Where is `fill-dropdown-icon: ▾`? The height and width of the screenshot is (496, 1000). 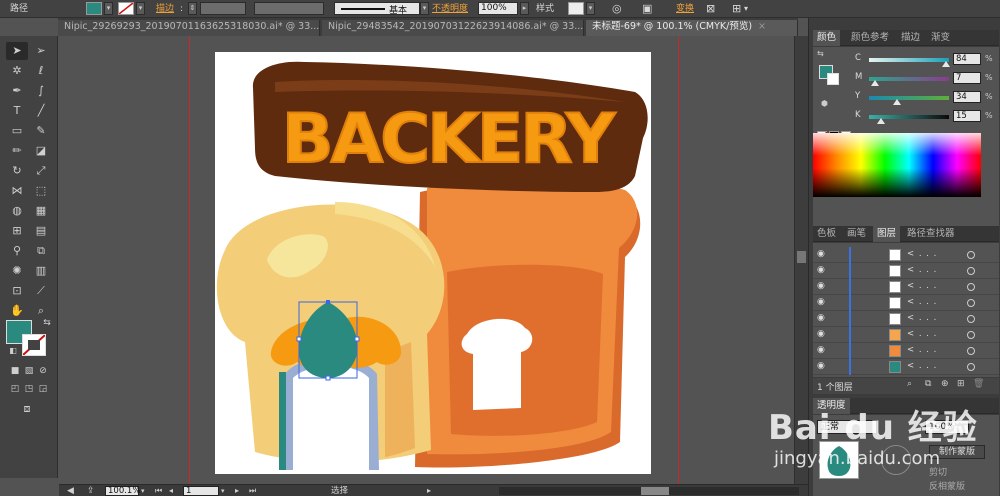
fill-dropdown-icon: ▾ is located at coordinates (108, 8).